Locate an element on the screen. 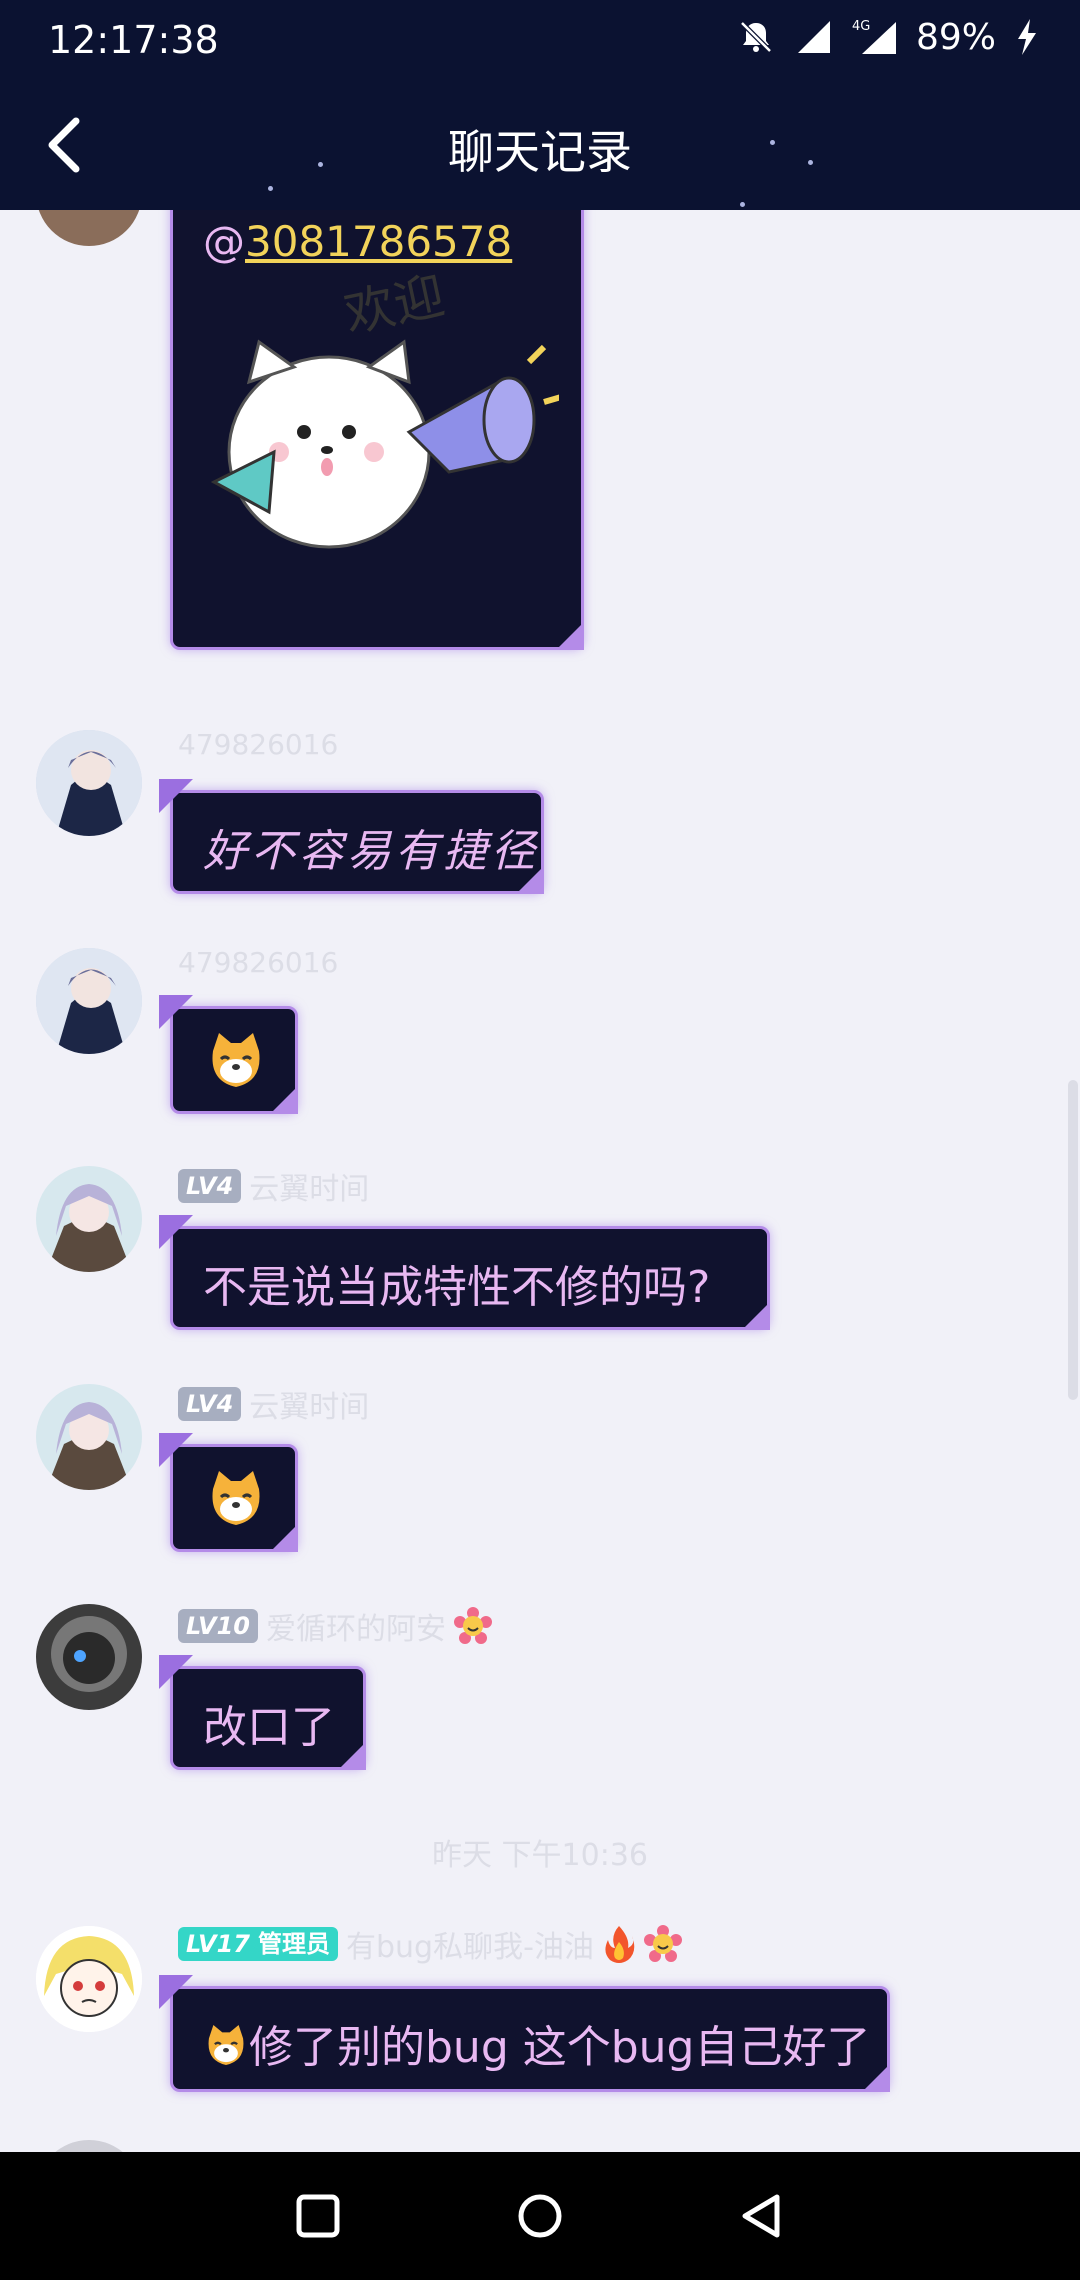 This screenshot has width=1080, height=2280. message-bubble: @3081786578 欢迎 is located at coordinates (377, 430).